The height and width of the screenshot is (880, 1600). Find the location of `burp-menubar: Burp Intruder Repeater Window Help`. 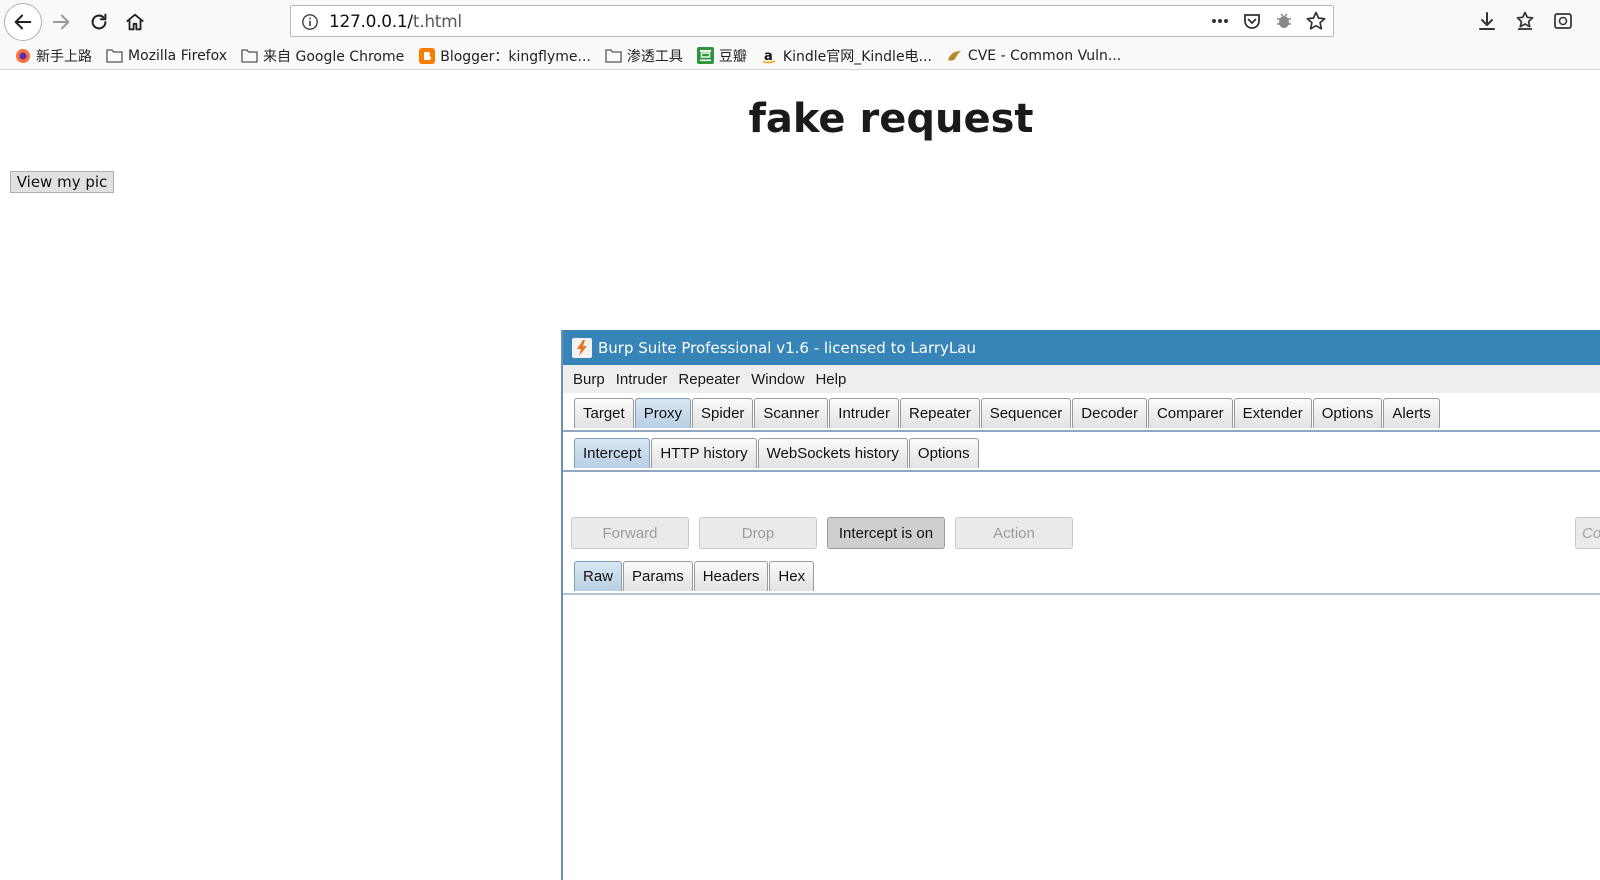

burp-menubar: Burp Intruder Repeater Window Help is located at coordinates (1081, 379).